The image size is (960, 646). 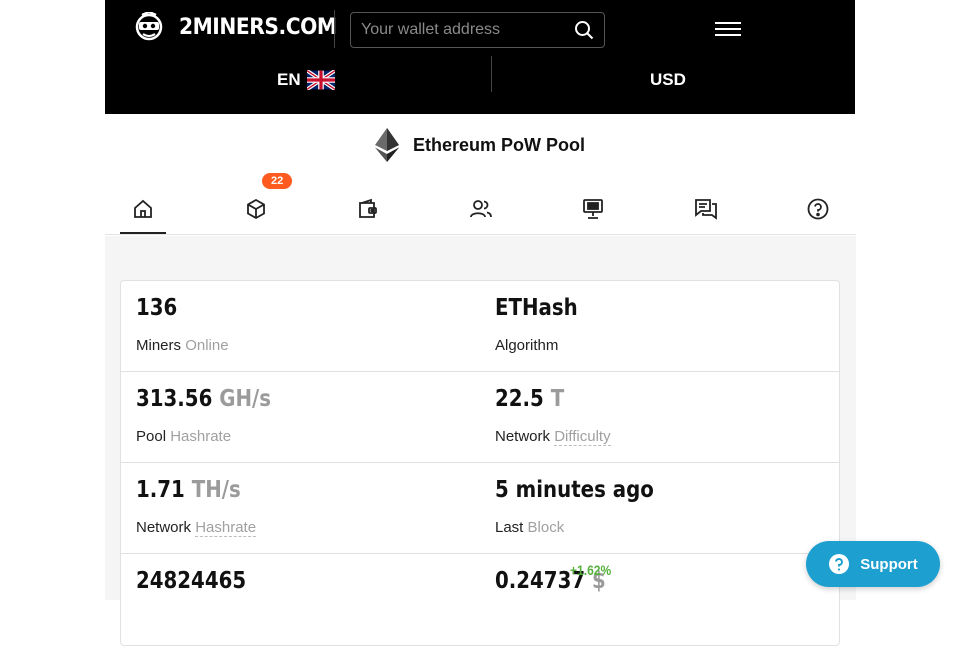 What do you see at coordinates (387, 145) in the screenshot?
I see `ethereum-icon` at bounding box center [387, 145].